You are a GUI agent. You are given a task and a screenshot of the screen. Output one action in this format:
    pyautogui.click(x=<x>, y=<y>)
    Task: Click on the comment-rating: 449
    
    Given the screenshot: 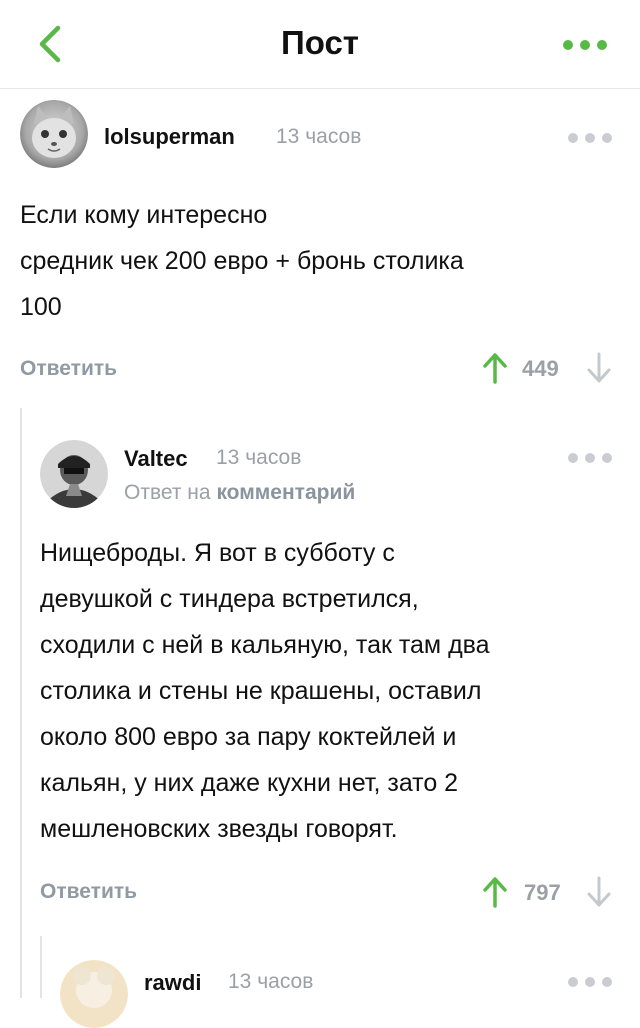 What is the action you would take?
    pyautogui.click(x=540, y=368)
    